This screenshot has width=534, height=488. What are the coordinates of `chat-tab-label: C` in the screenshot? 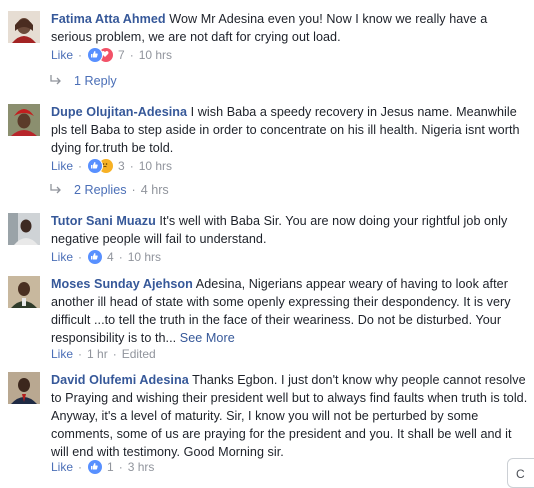 It's located at (520, 474).